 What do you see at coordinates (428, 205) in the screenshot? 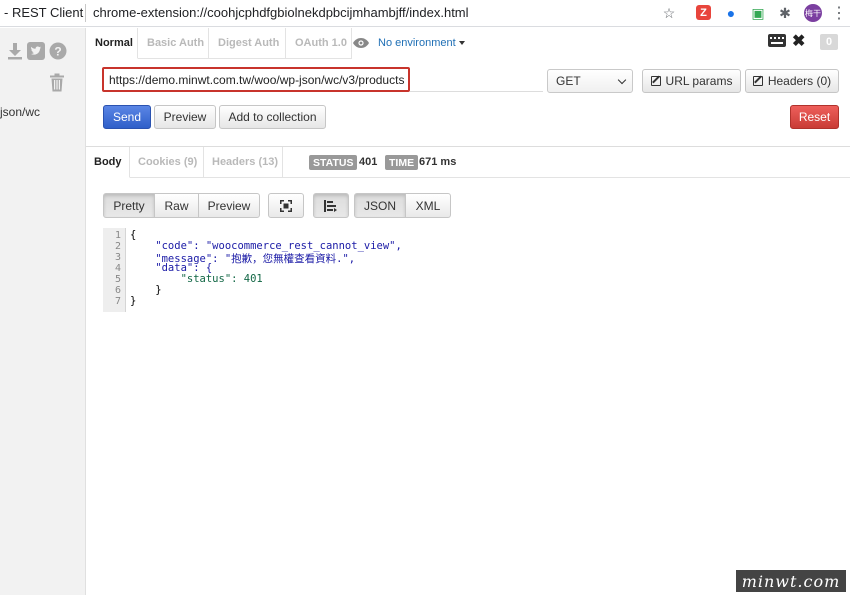
I see `xml-button: XML` at bounding box center [428, 205].